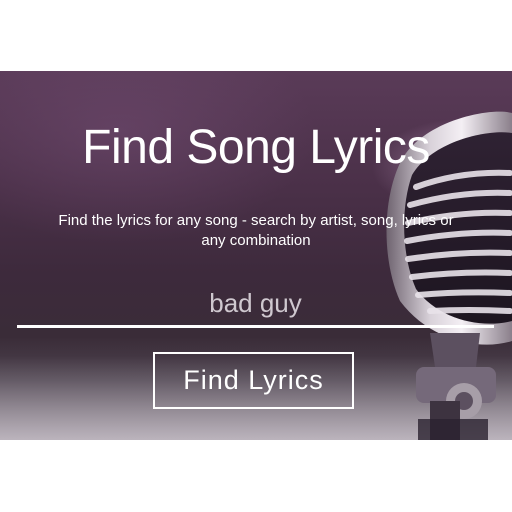 The height and width of the screenshot is (512, 512). I want to click on find-lyrics-button: Find Lyrics, so click(253, 380).